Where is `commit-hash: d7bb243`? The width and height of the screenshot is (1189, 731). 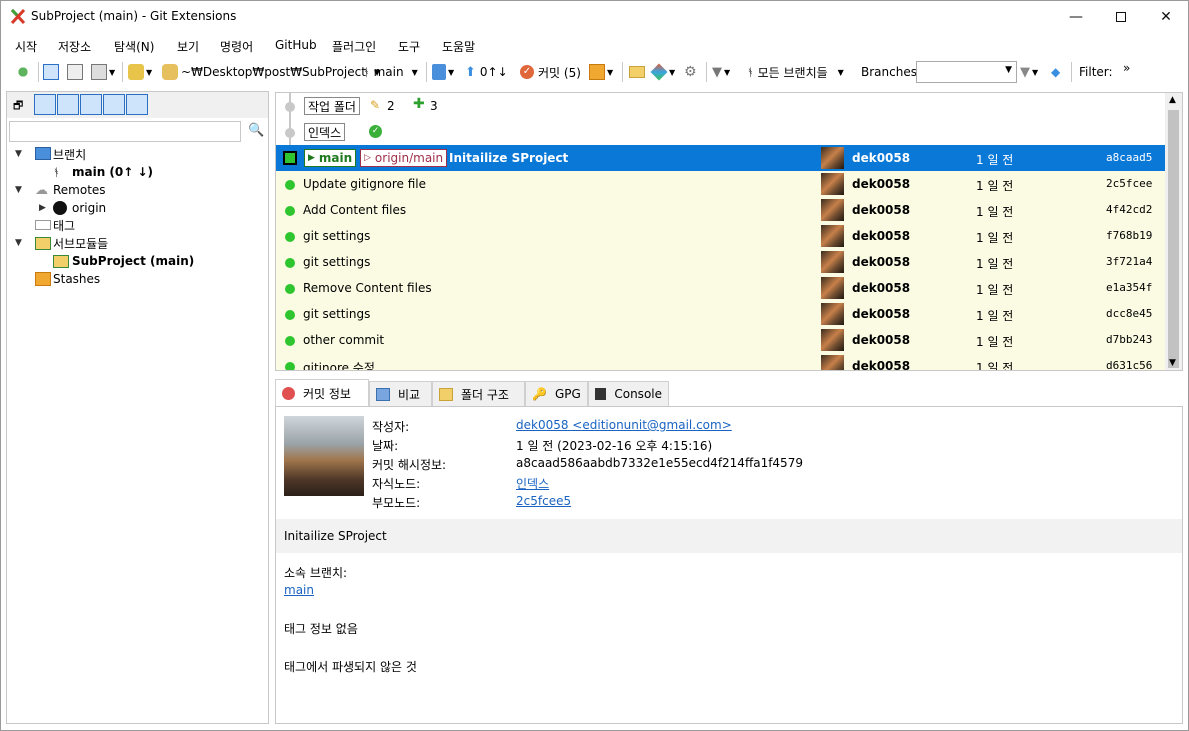 commit-hash: d7bb243 is located at coordinates (1129, 339).